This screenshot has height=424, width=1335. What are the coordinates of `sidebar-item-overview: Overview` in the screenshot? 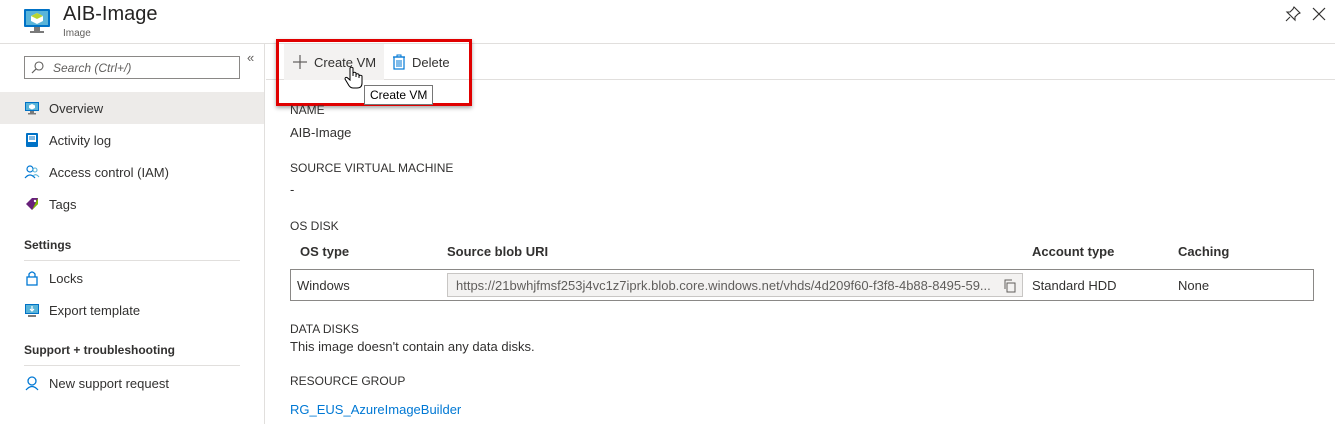 It's located at (132, 108).